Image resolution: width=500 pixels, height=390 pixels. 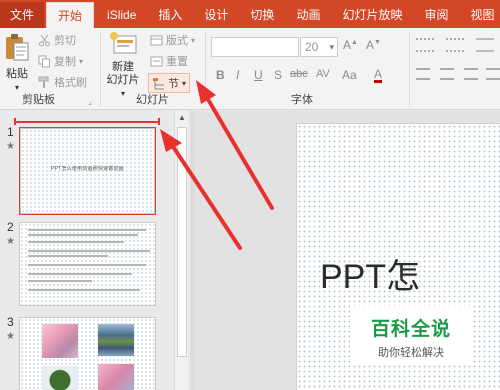 What do you see at coordinates (323, 74) in the screenshot?
I see `character-spacing-button: AV` at bounding box center [323, 74].